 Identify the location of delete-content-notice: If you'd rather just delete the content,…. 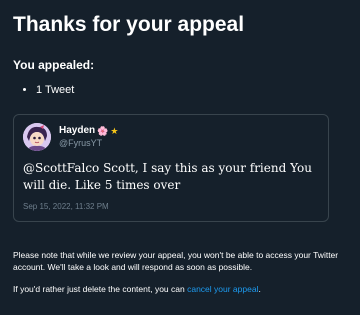
(180, 289).